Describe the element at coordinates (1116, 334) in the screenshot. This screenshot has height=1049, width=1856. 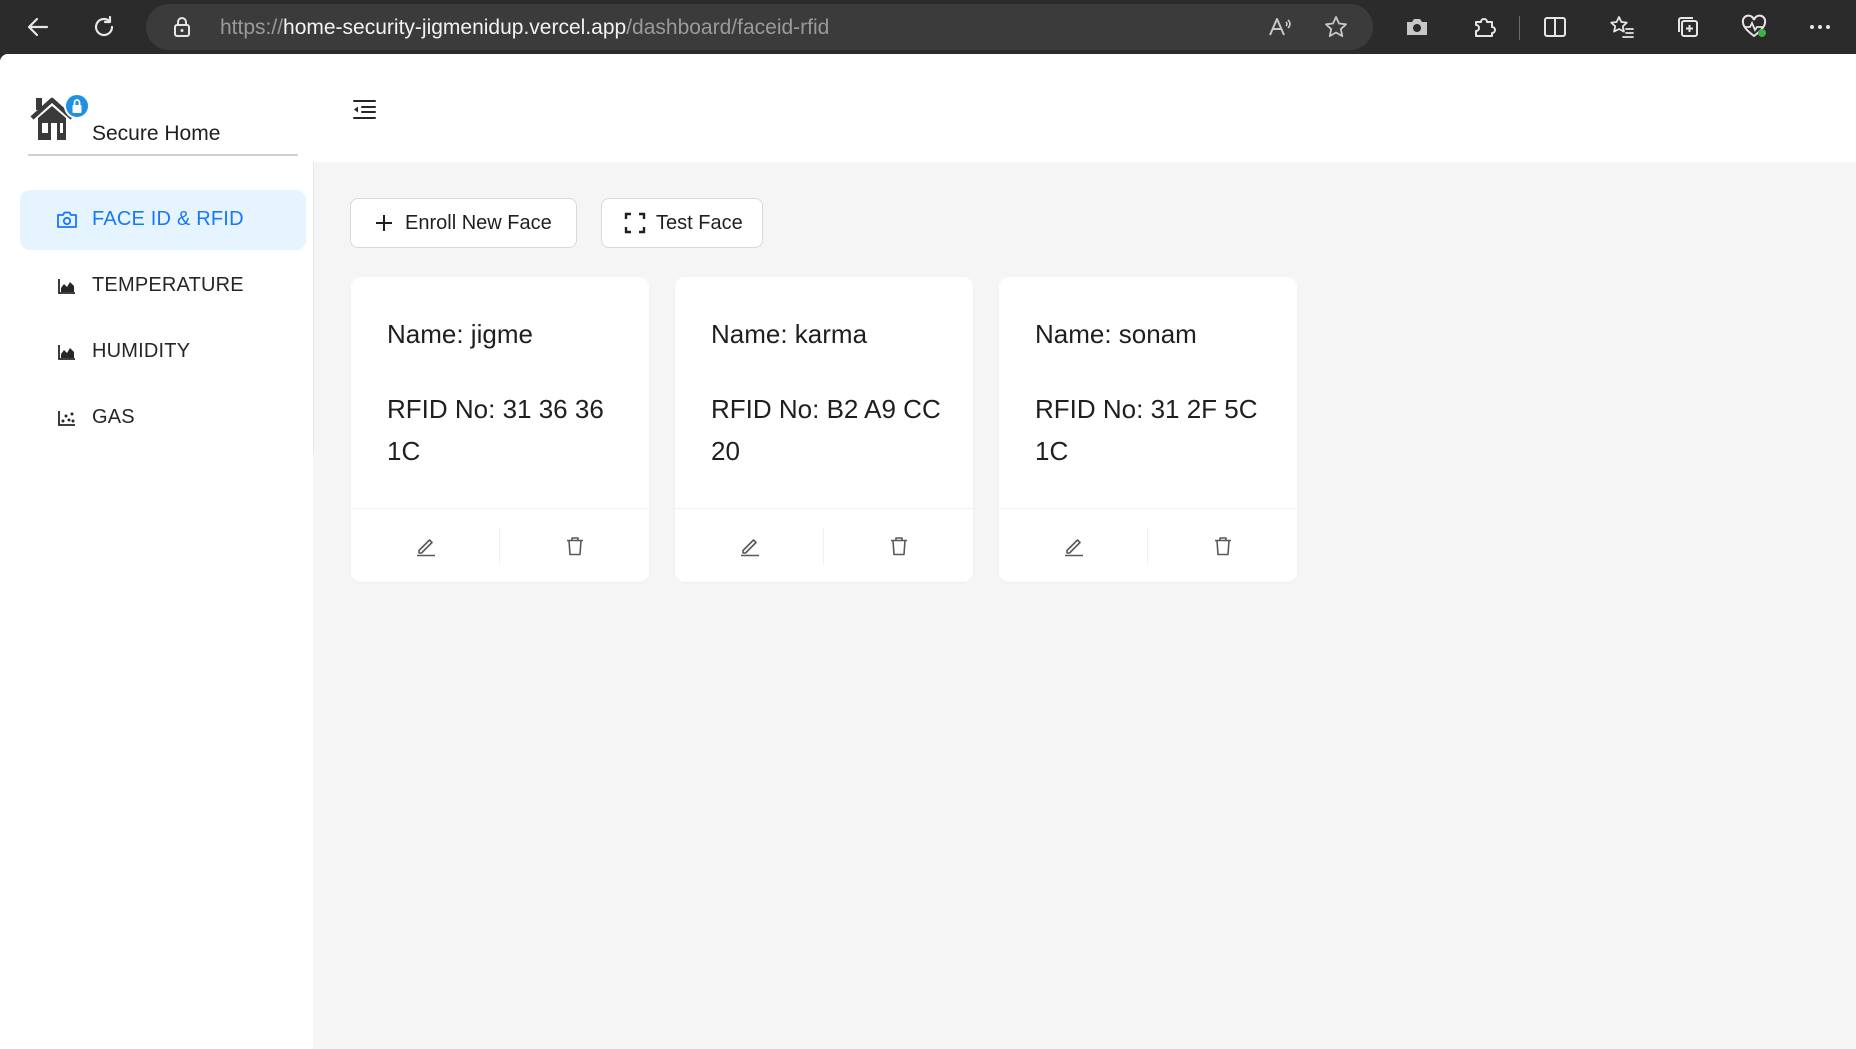
I see `card-name: Name: sonam` at that location.